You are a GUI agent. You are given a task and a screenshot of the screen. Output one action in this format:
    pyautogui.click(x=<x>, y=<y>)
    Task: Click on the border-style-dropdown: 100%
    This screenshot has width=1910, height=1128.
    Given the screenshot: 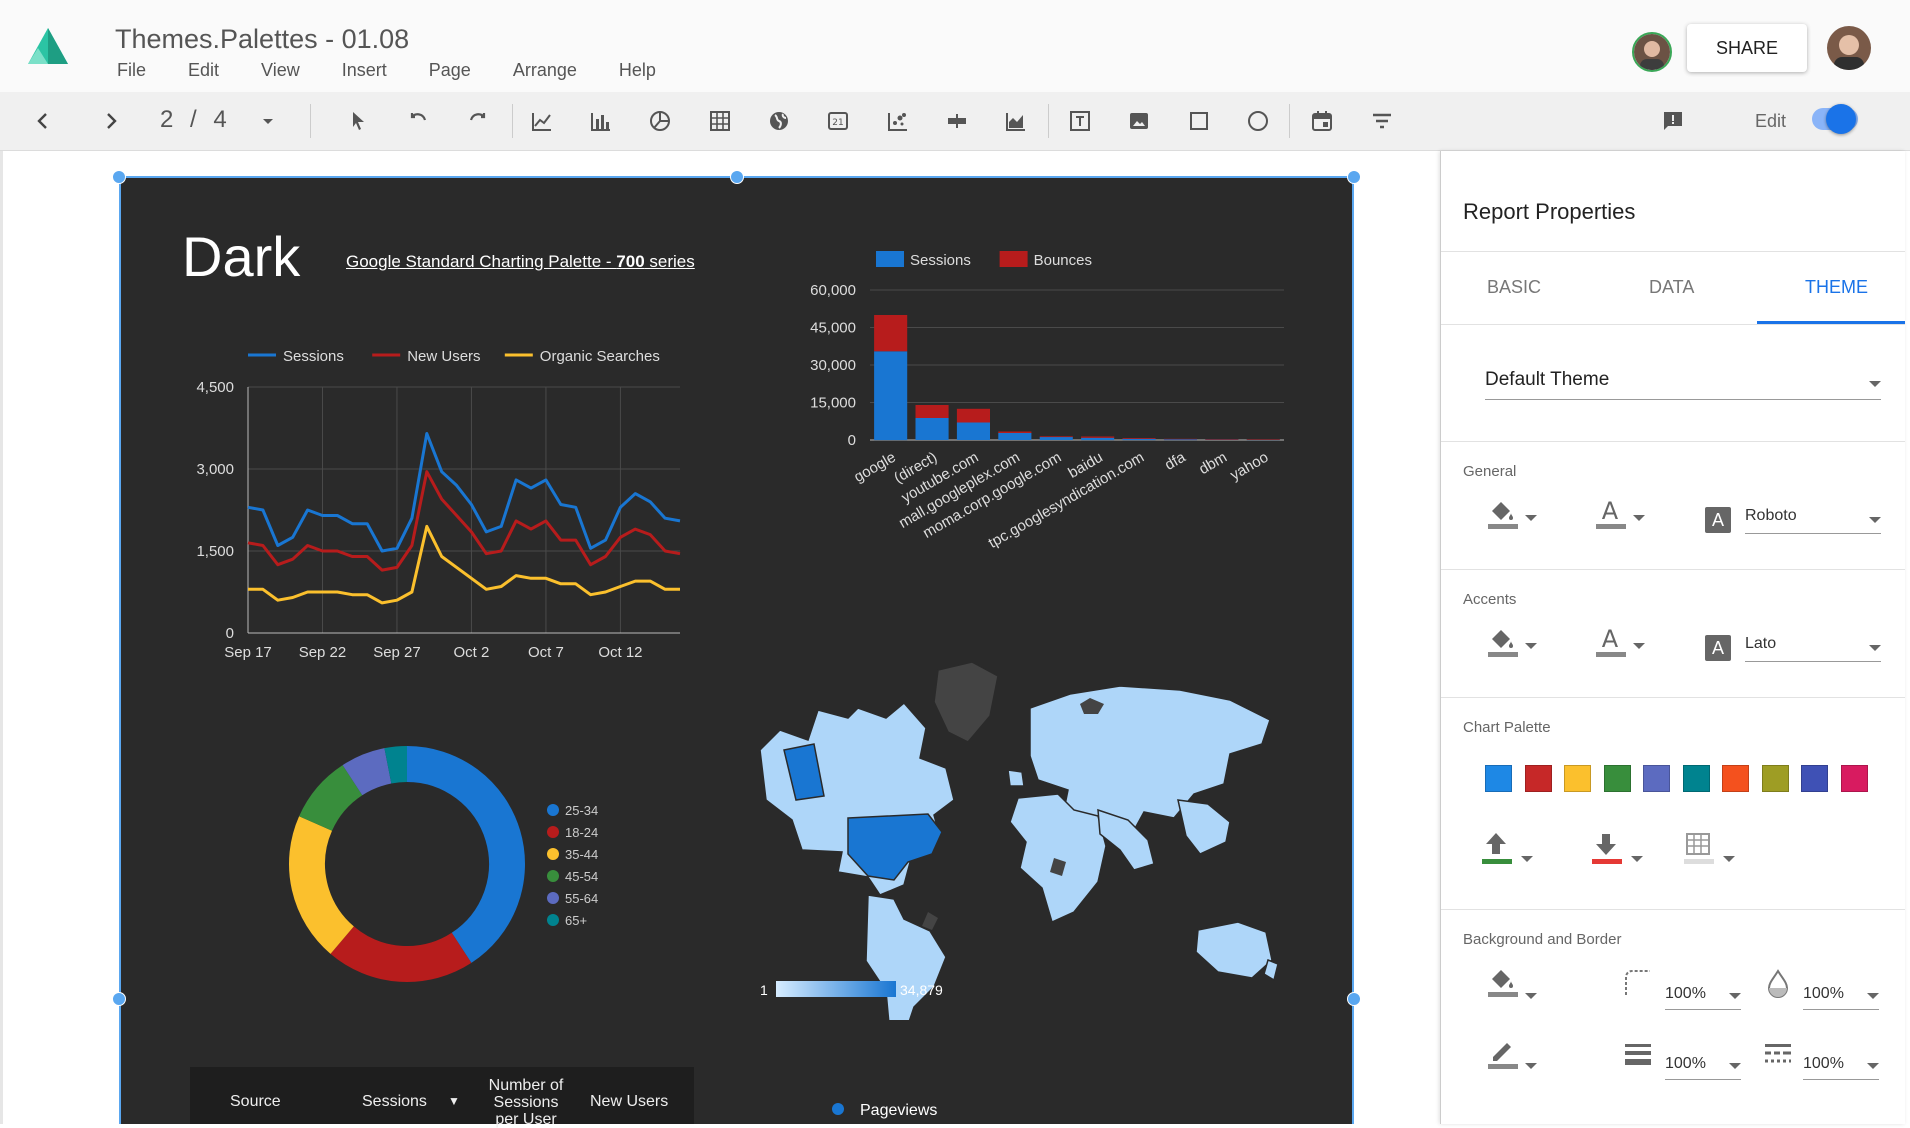 What is the action you would take?
    pyautogui.click(x=1841, y=1065)
    